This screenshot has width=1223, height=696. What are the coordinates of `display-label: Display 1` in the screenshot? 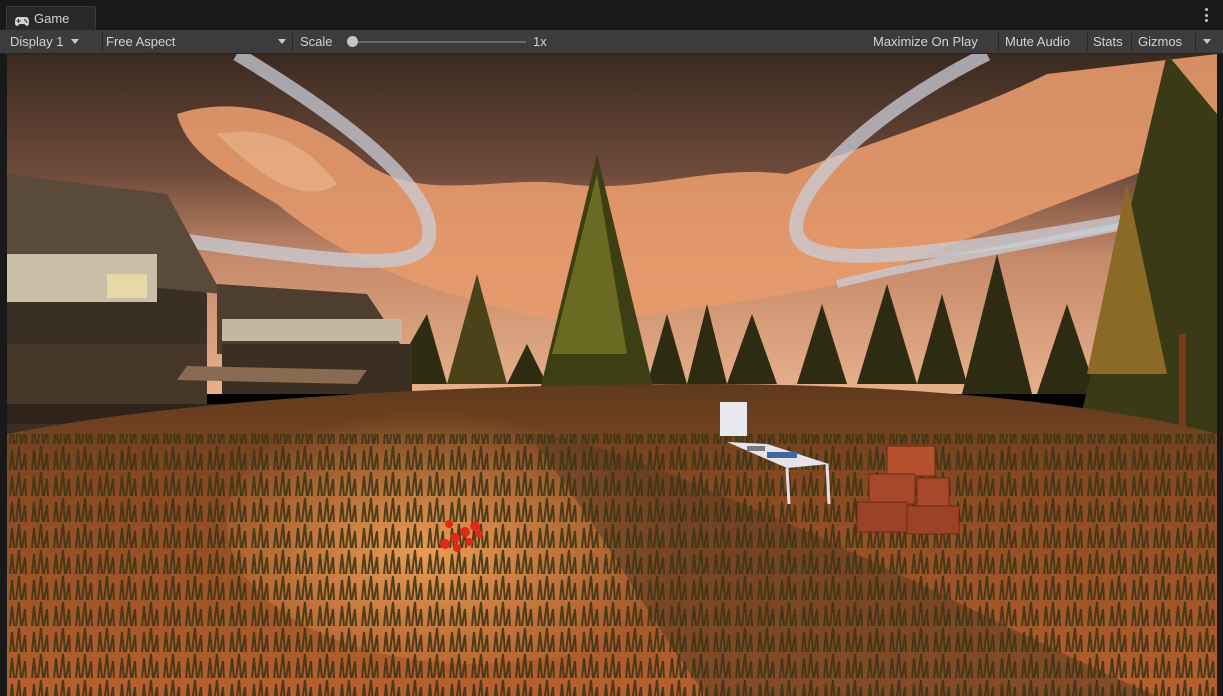 It's located at (37, 41).